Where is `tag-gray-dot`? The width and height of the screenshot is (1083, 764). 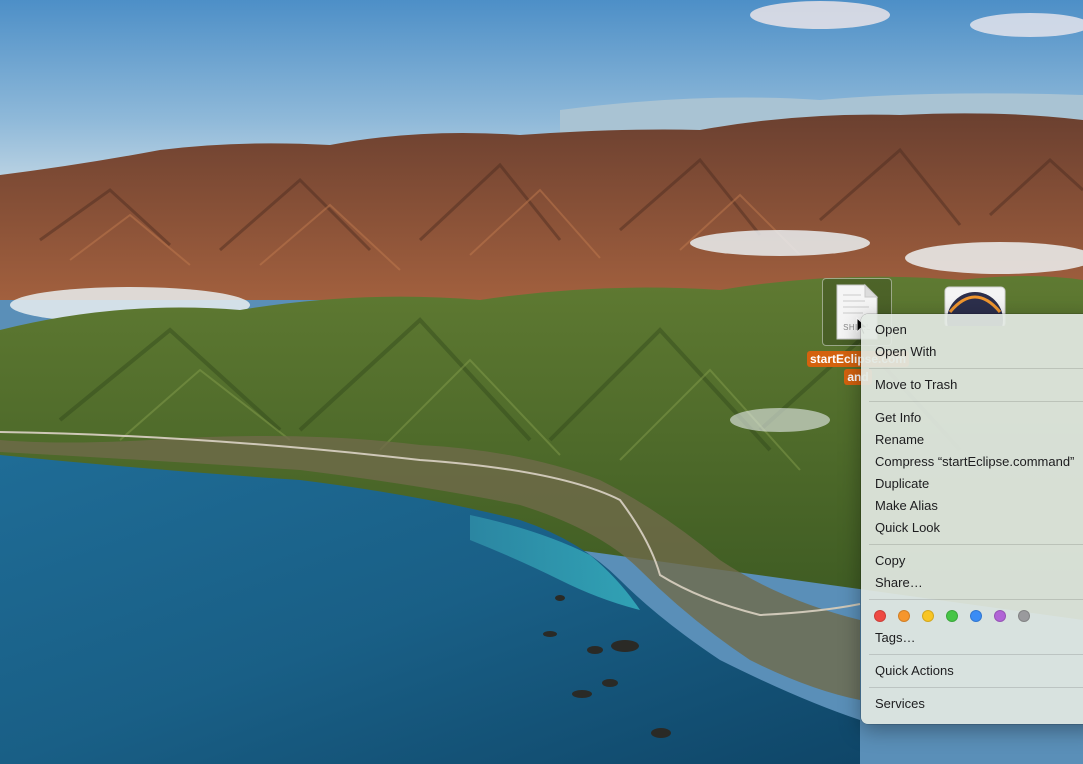 tag-gray-dot is located at coordinates (1024, 616).